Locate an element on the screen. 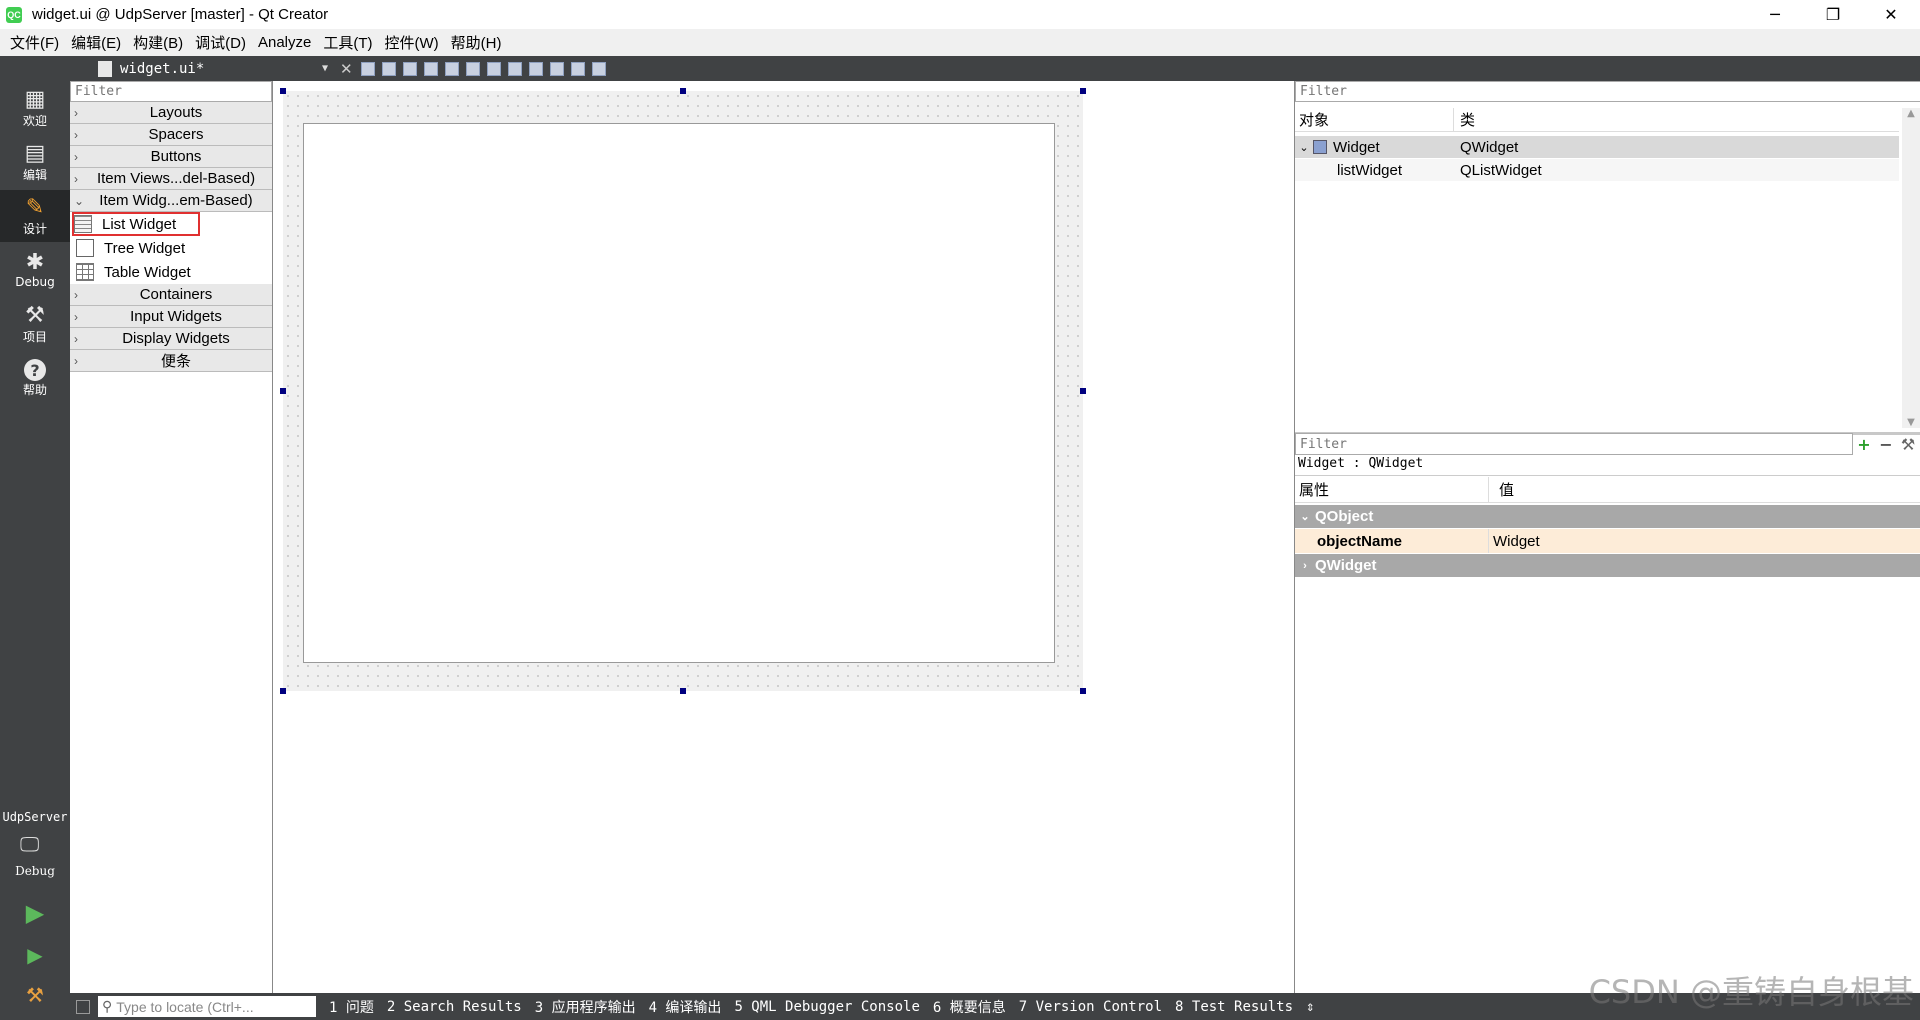 The height and width of the screenshot is (1020, 1920). category-input-widgets: › Input Widgets is located at coordinates (171, 317).